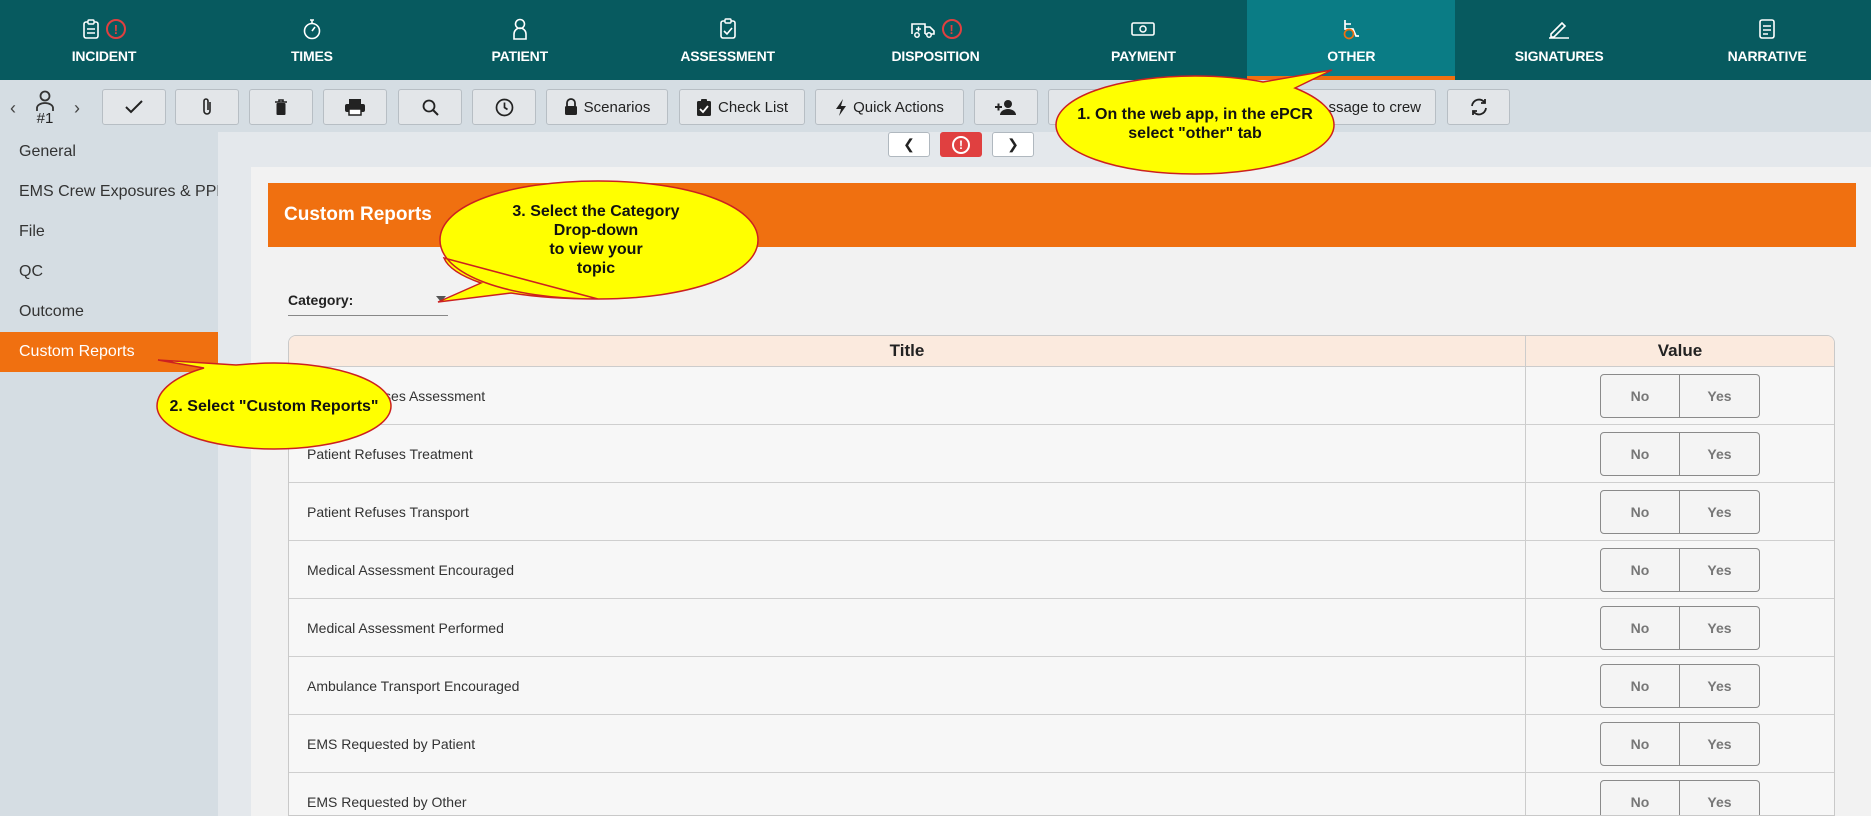  I want to click on trash-icon, so click(281, 107).